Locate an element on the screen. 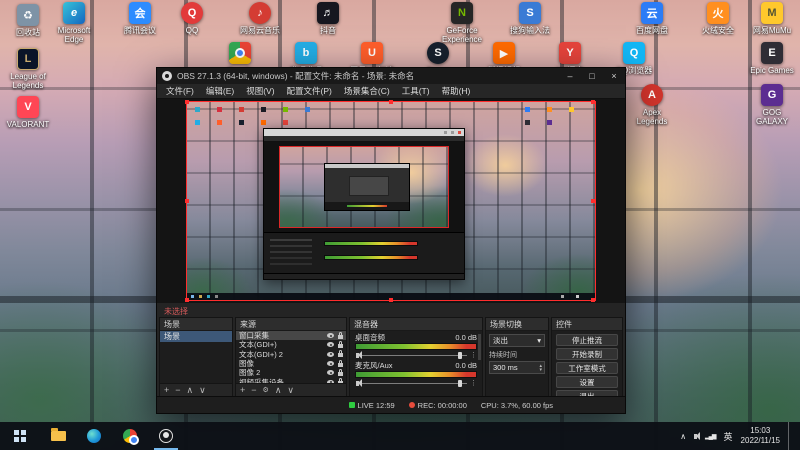  desktop-icon-epic: E Epic Games is located at coordinates (772, 58).